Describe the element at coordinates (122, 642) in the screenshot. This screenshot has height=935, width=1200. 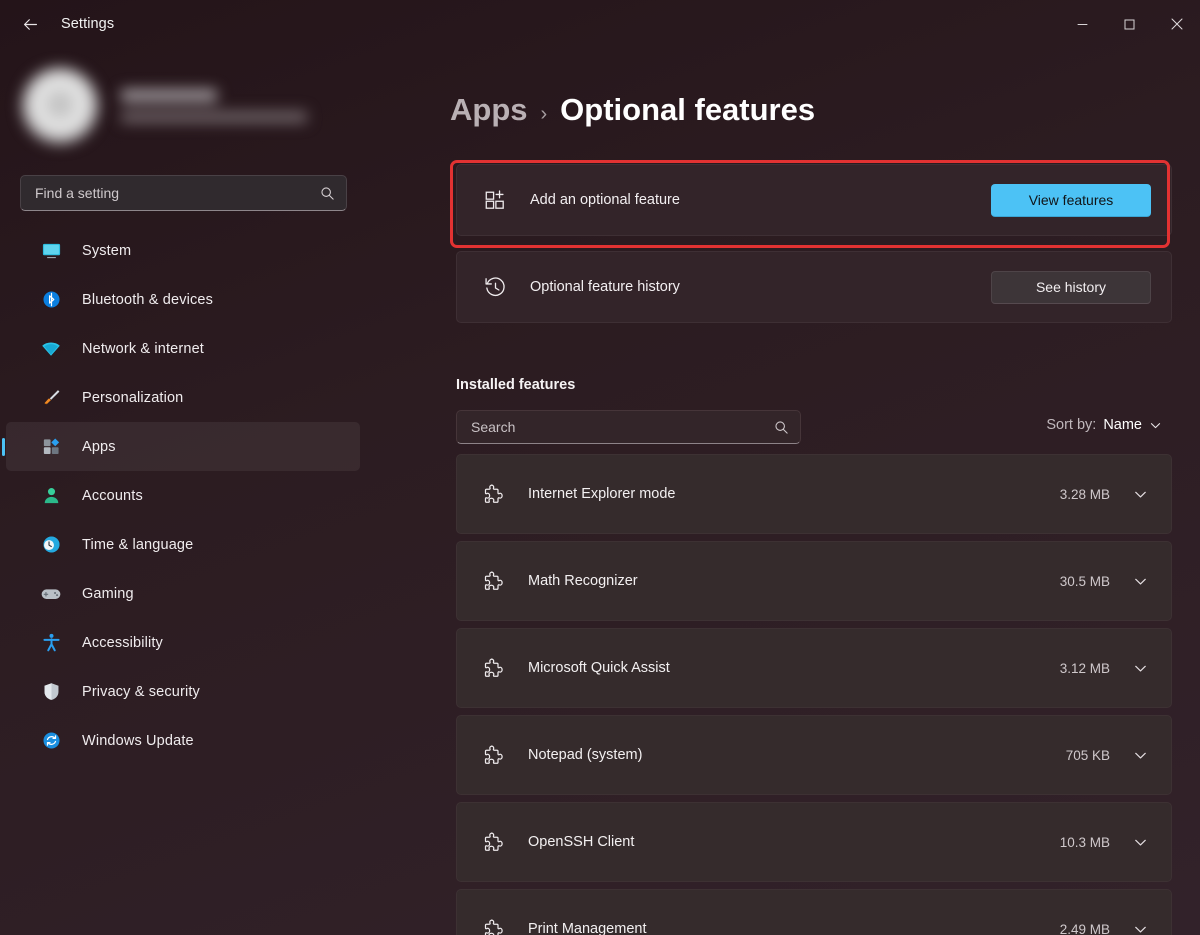
I see `sidebar-item-label: Accessibility` at that location.